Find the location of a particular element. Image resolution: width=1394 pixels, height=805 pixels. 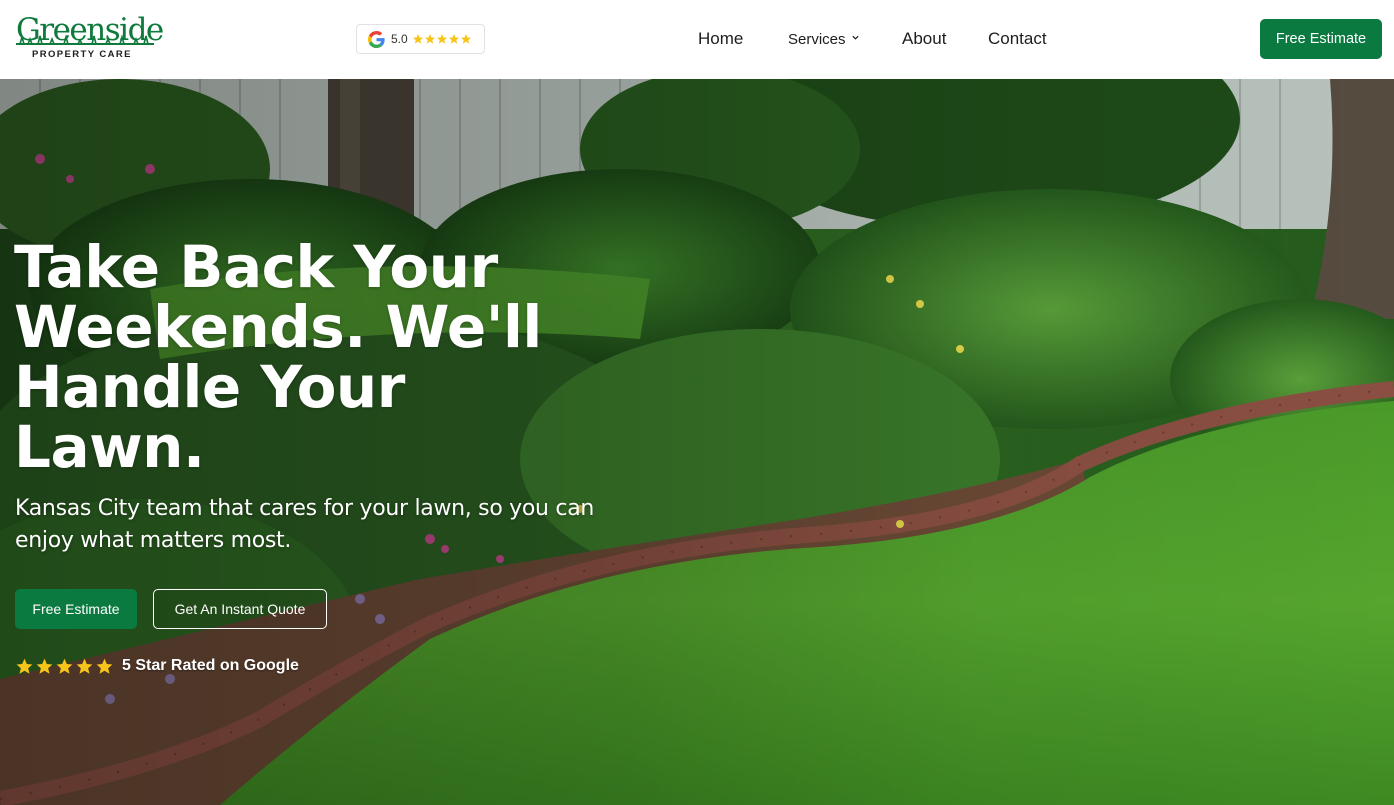

nav-about: About is located at coordinates (924, 39).